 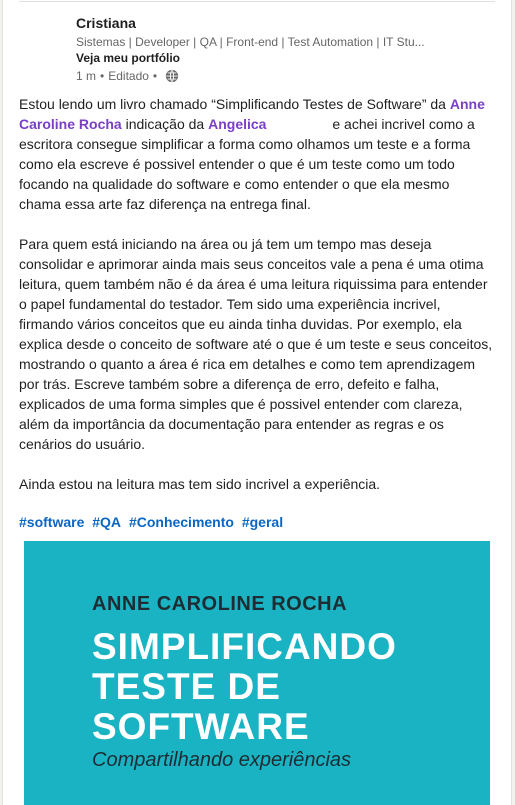 What do you see at coordinates (128, 58) in the screenshot?
I see `portfolio-link: Veja meu portfólio` at bounding box center [128, 58].